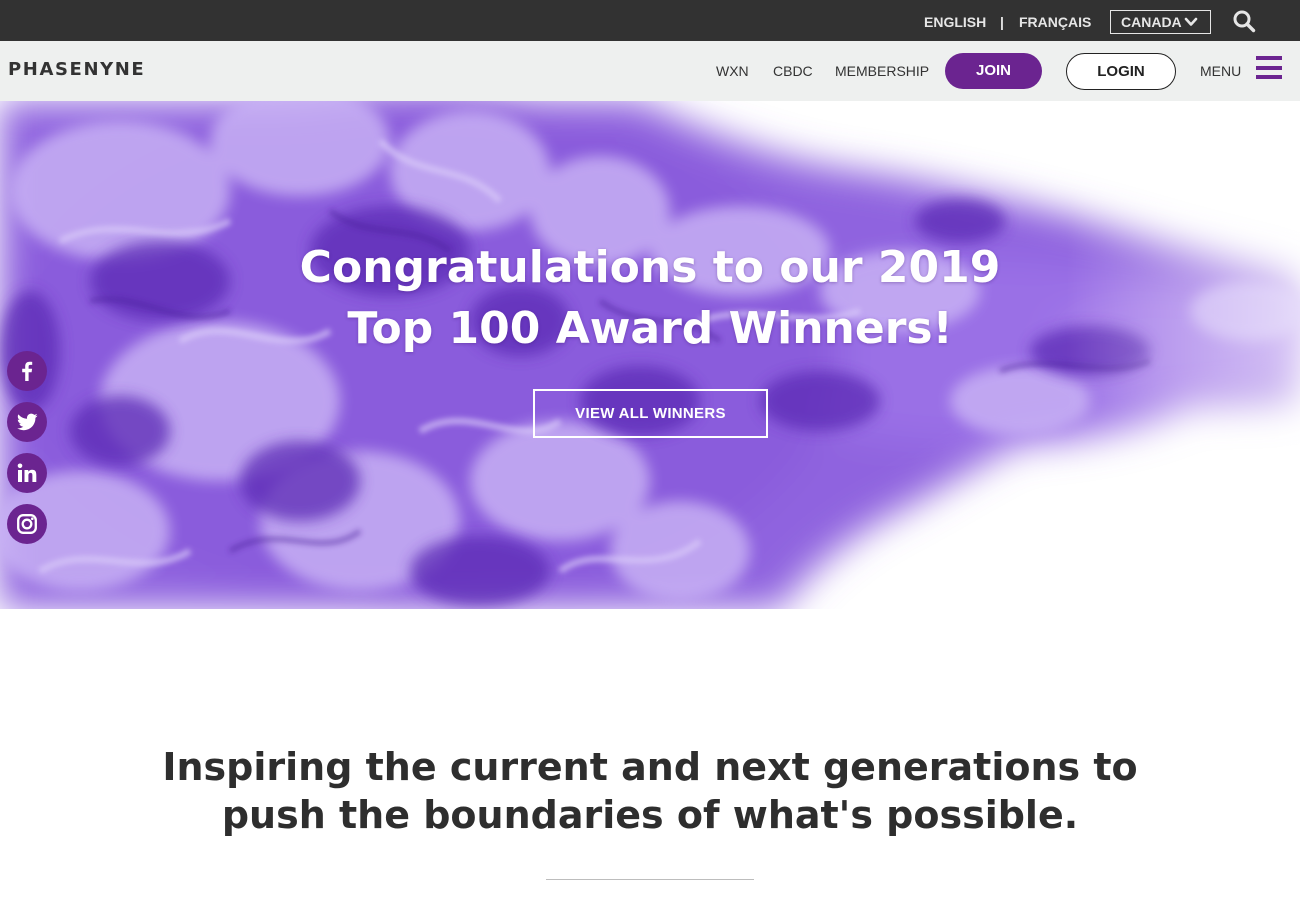 The width and height of the screenshot is (1300, 900). Describe the element at coordinates (732, 71) in the screenshot. I see `nav-link-wxn: WXN` at that location.